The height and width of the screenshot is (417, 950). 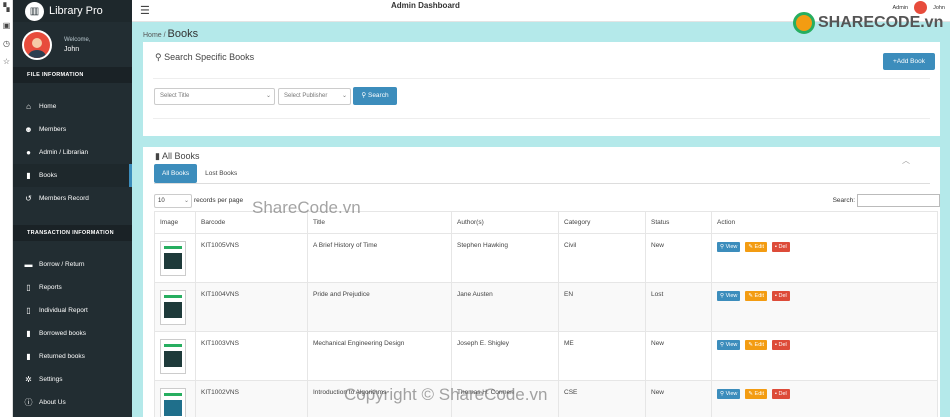 I want to click on divider, so click(x=541, y=118).